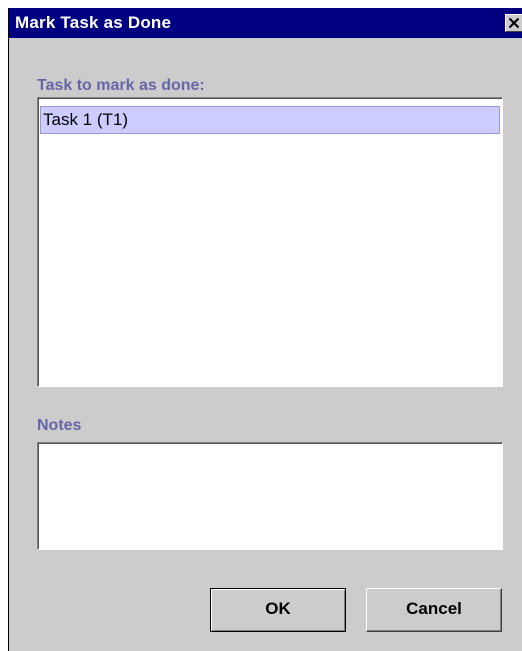  I want to click on cancel-button: Cancel, so click(434, 610).